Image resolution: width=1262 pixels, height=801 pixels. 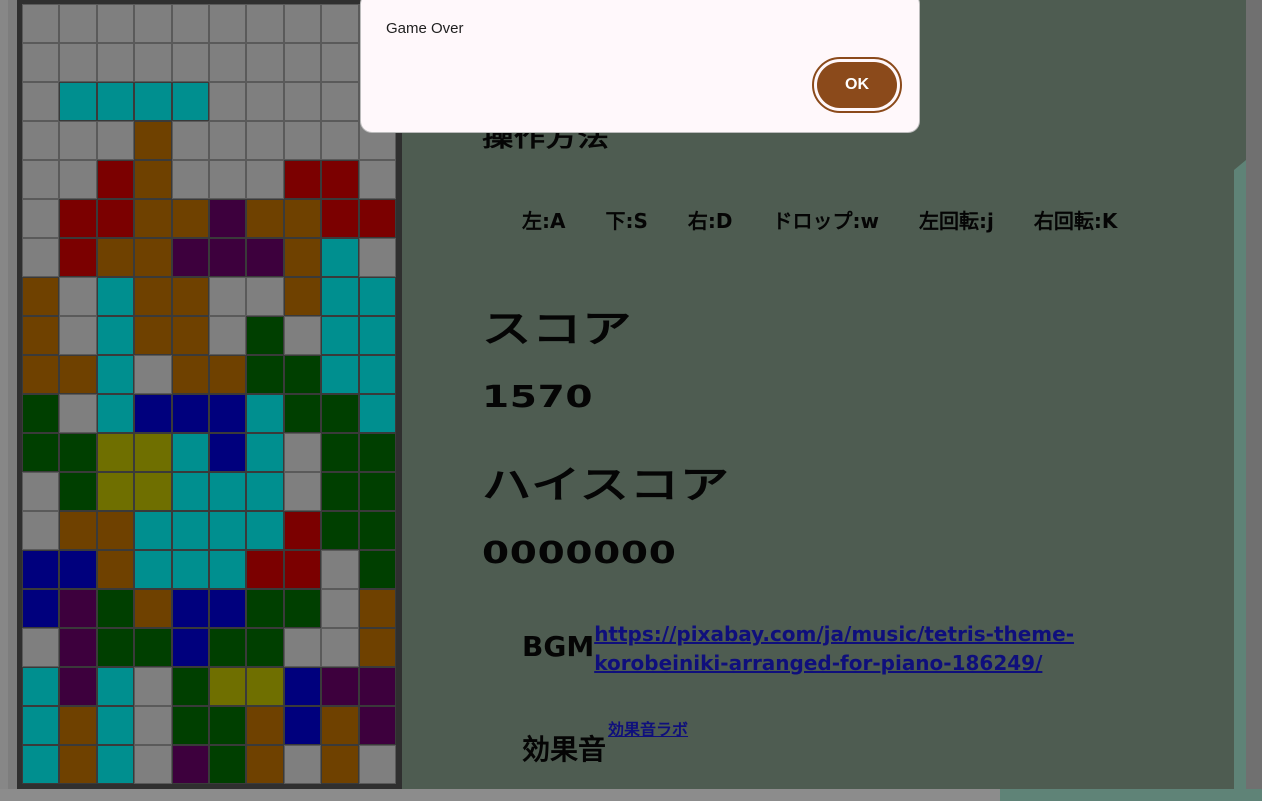 What do you see at coordinates (564, 749) in the screenshot?
I see `sound-effect-label: 効果音` at bounding box center [564, 749].